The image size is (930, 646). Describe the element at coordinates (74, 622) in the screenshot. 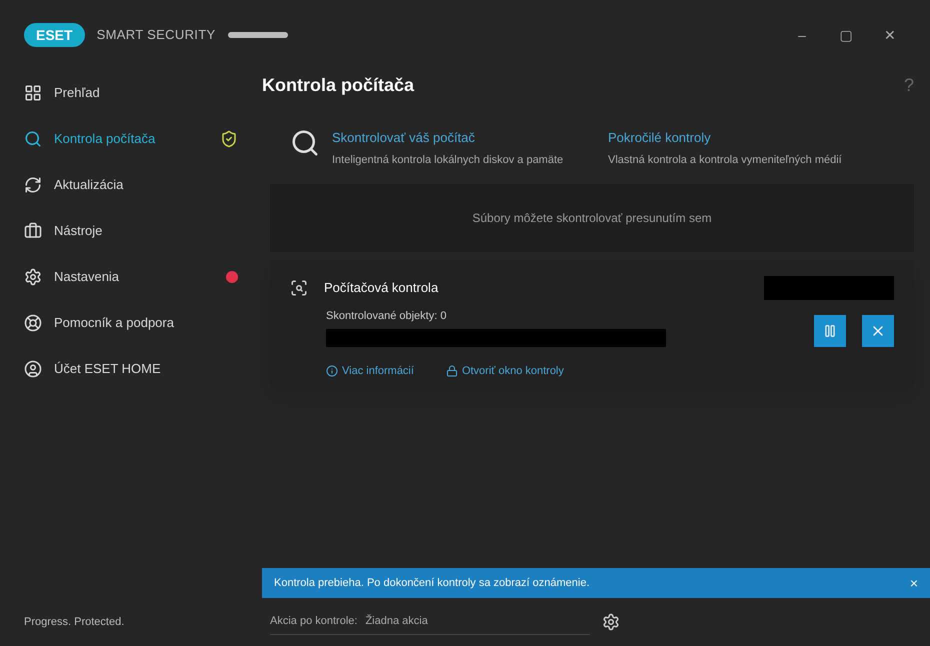

I see `slogan: Progress. Protected.` at that location.